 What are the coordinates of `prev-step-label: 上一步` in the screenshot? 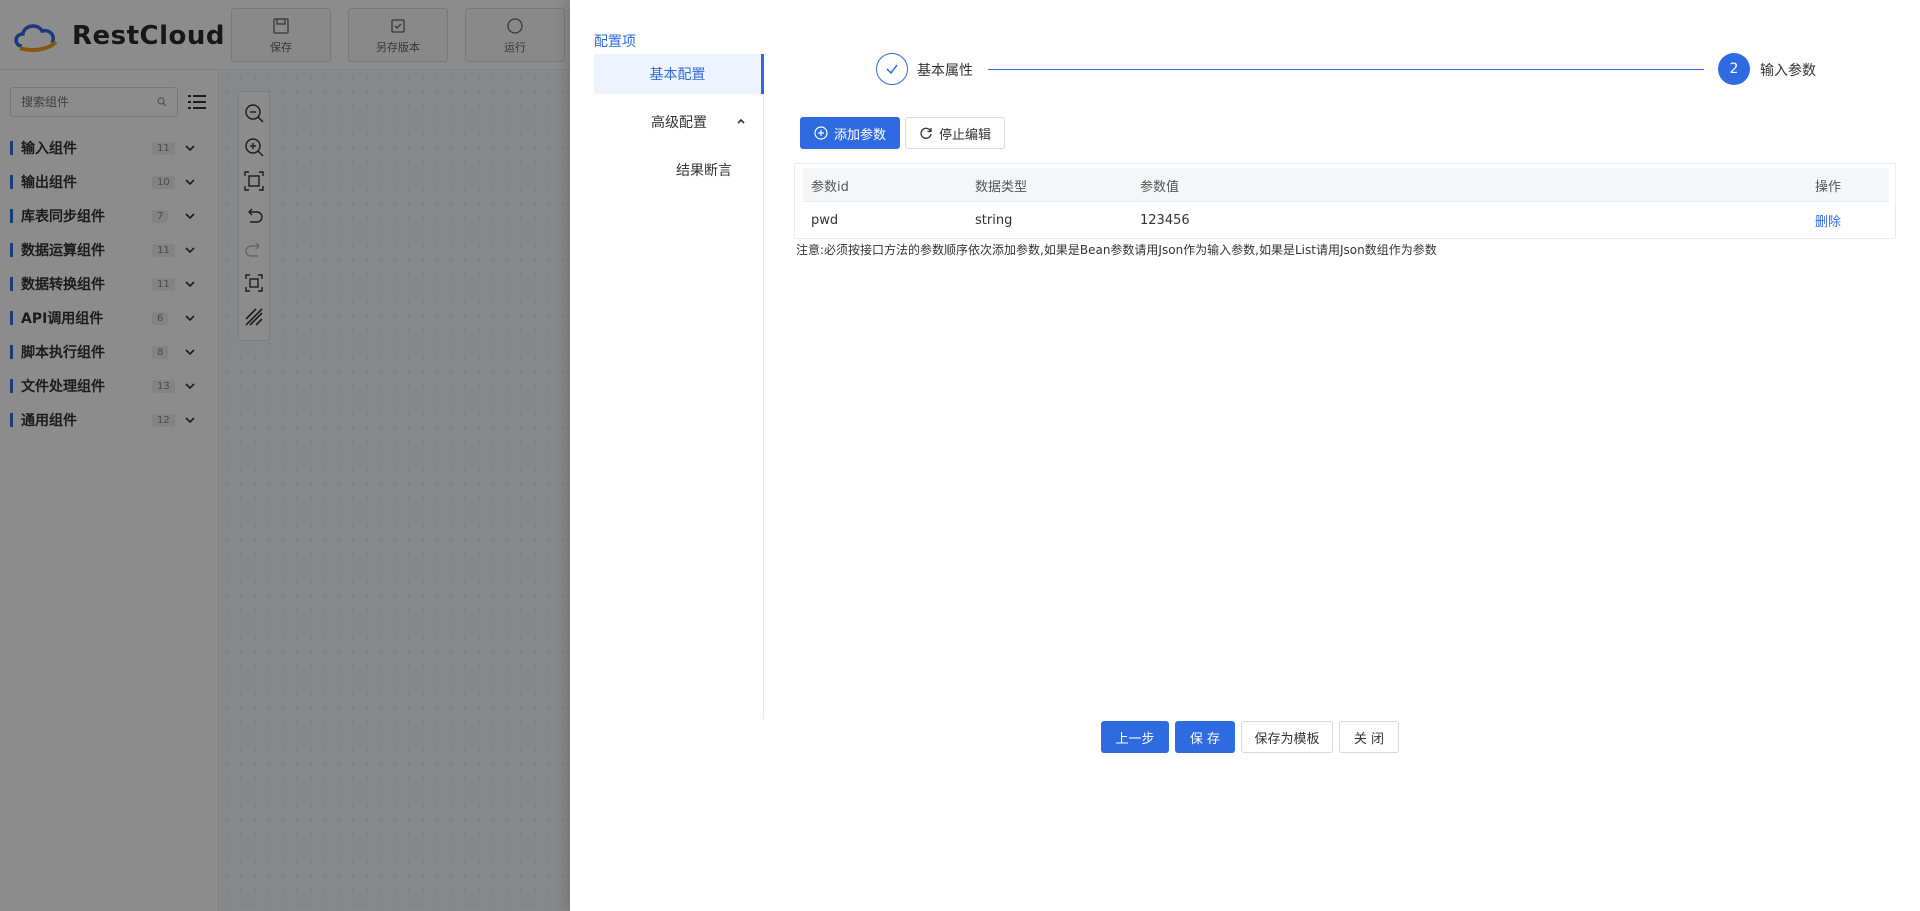 It's located at (1135, 739).